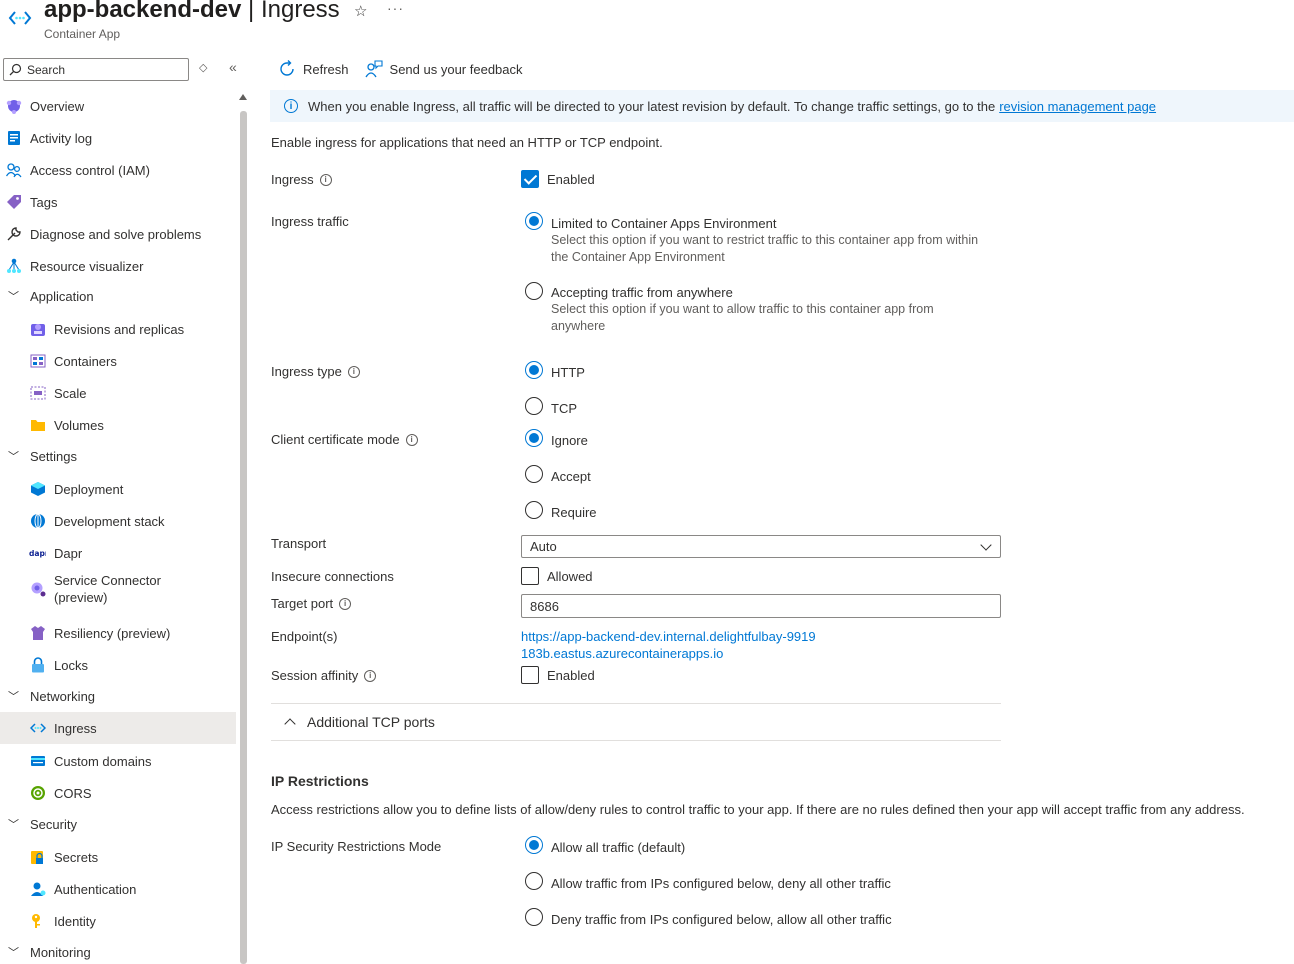 Image resolution: width=1294 pixels, height=964 pixels. What do you see at coordinates (203, 67) in the screenshot?
I see `sort-icon: ◇` at bounding box center [203, 67].